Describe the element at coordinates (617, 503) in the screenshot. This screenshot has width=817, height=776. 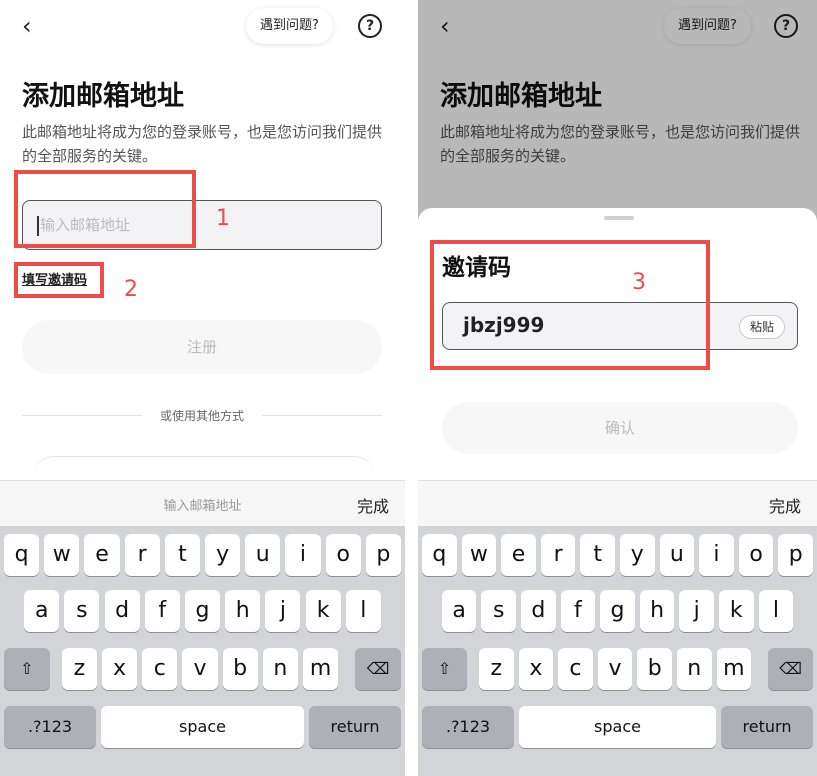
I see `keyboard-toolbar: 完成` at that location.